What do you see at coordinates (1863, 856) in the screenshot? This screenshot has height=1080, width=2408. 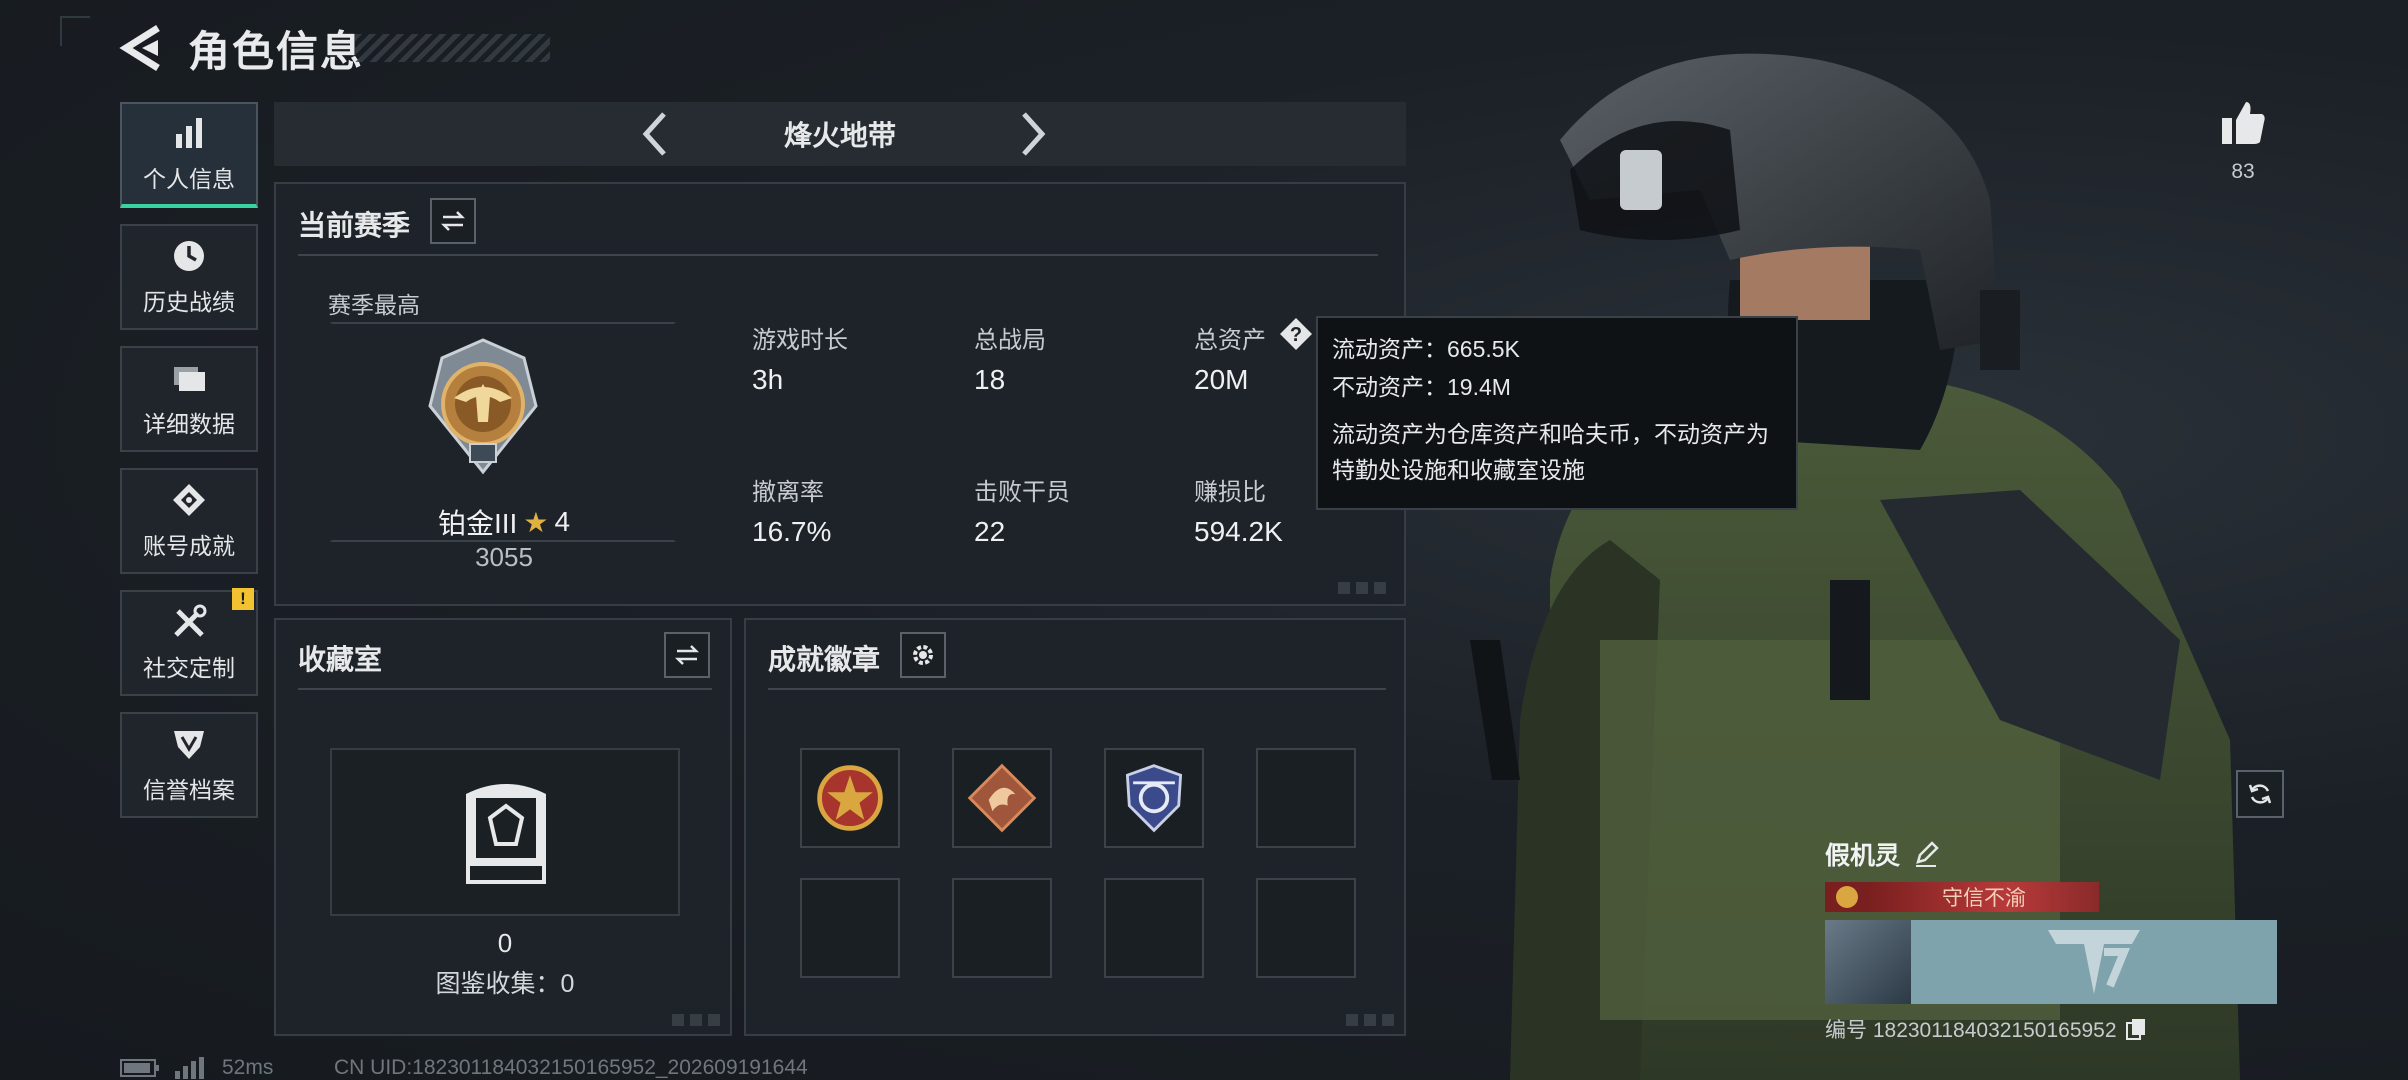 I see `player-name: 假机灵` at bounding box center [1863, 856].